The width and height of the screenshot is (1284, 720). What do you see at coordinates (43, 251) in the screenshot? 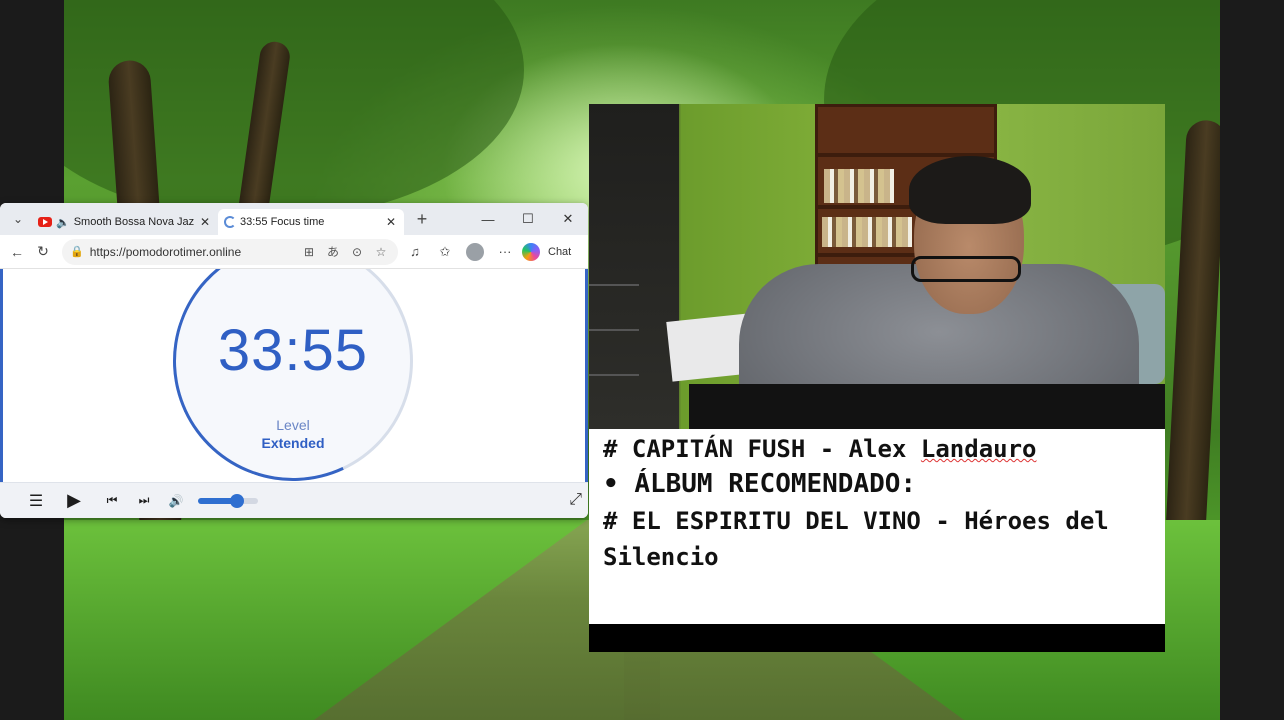
I see `refresh-button: ↻` at bounding box center [43, 251].